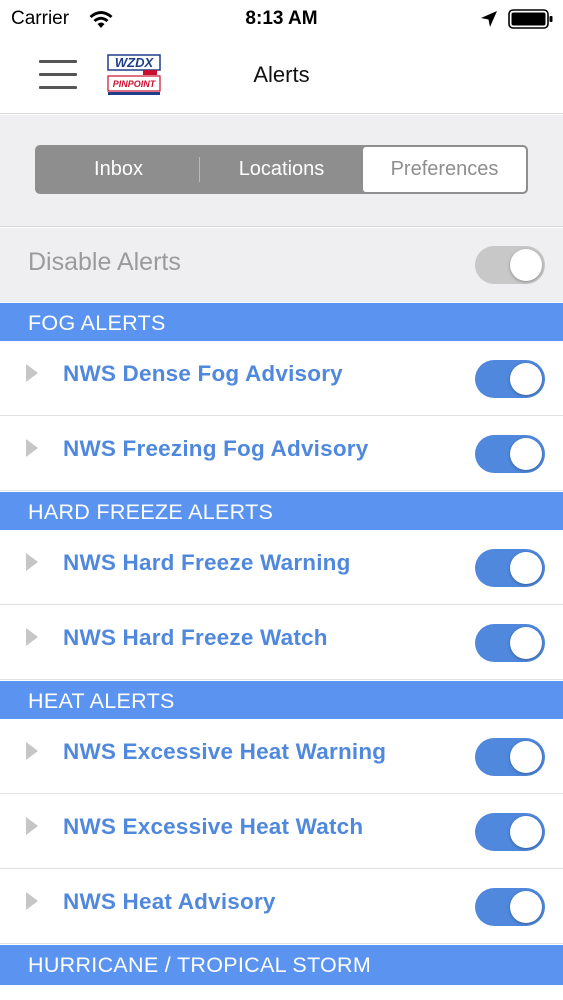 This screenshot has height=1000, width=563. What do you see at coordinates (118, 169) in the screenshot?
I see `tab-inbox: Inbox` at bounding box center [118, 169].